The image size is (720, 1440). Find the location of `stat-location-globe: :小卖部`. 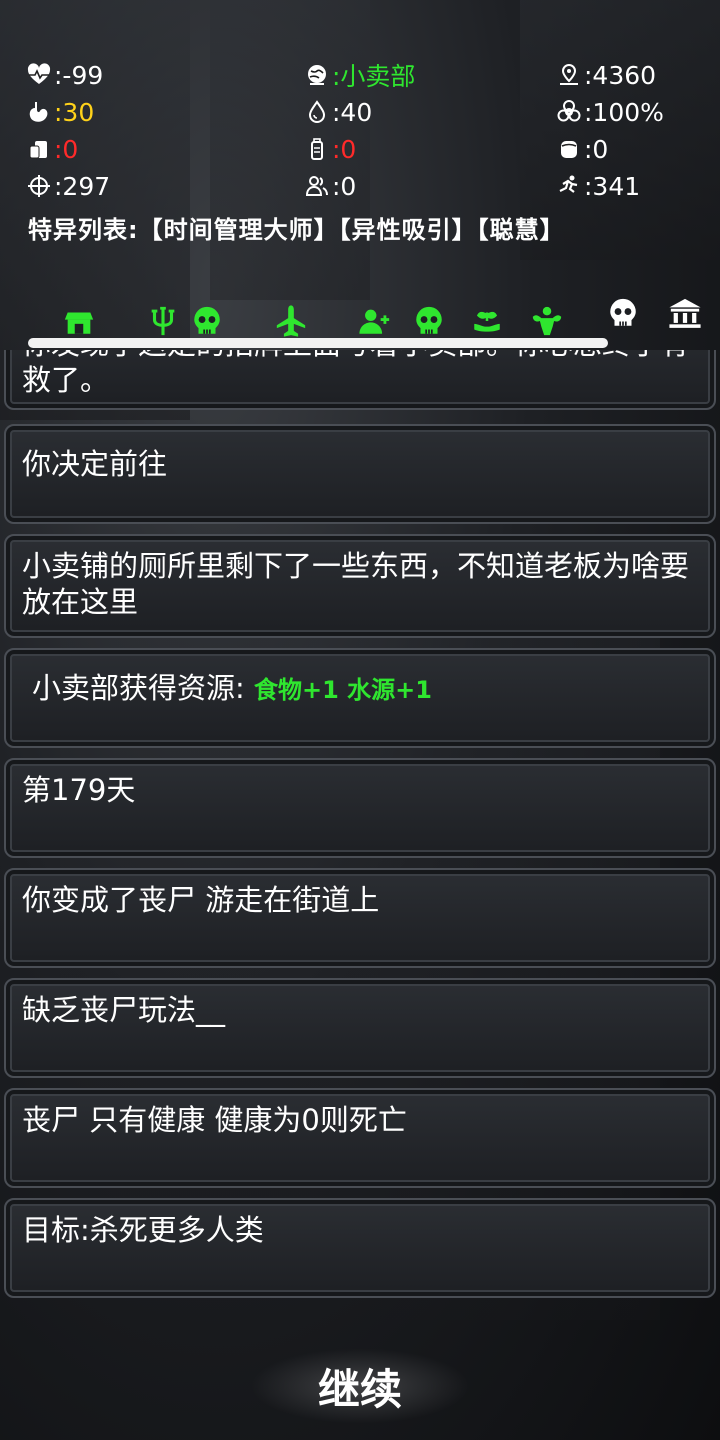

stat-location-globe: :小卖部 is located at coordinates (359, 75).